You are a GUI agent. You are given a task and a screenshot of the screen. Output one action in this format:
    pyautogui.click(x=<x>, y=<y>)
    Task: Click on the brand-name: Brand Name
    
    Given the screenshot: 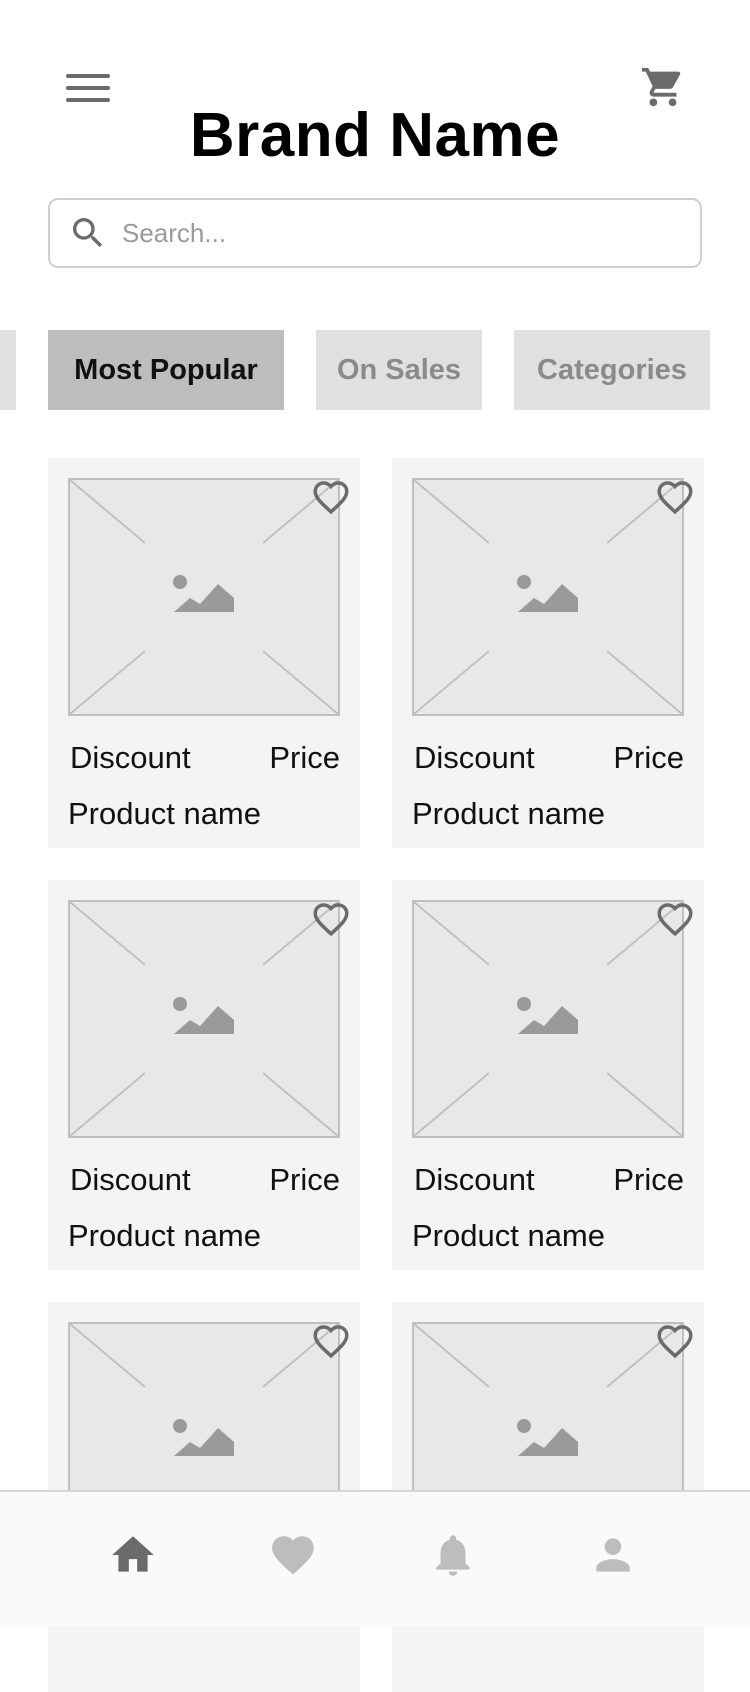 What is the action you would take?
    pyautogui.click(x=375, y=135)
    